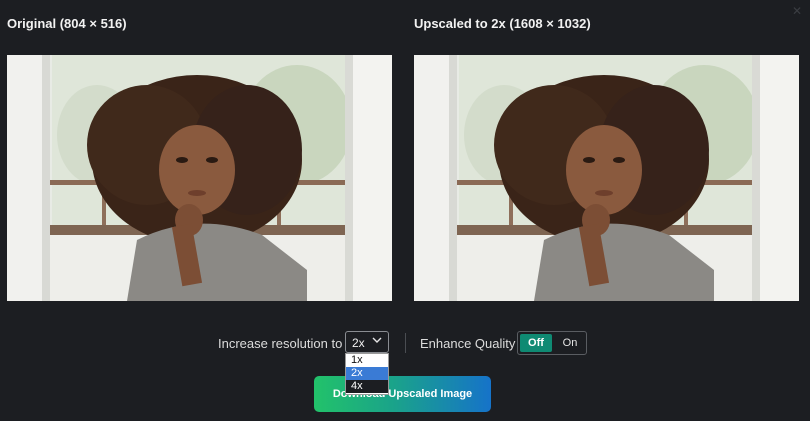 This screenshot has height=421, width=810. What do you see at coordinates (367, 342) in the screenshot?
I see `resolution-select: 2x` at bounding box center [367, 342].